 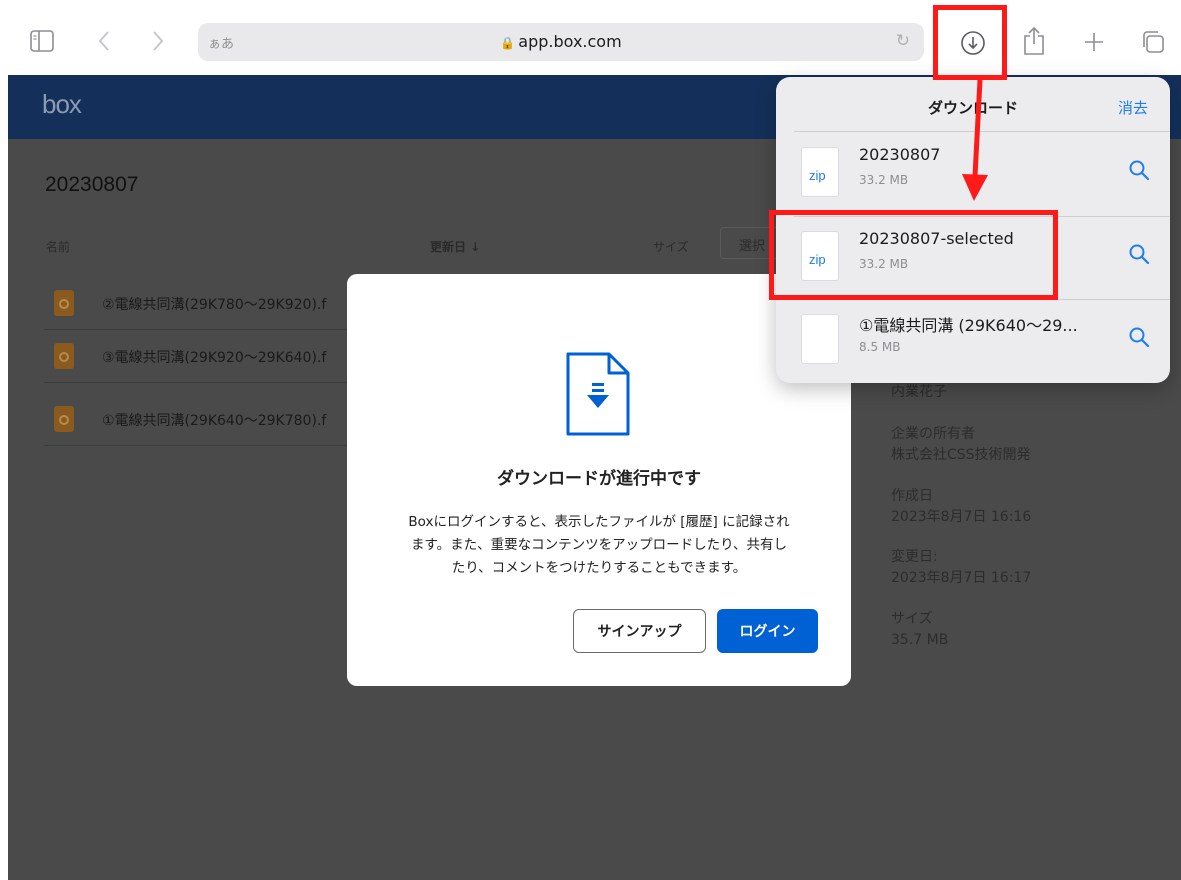 I want to click on modified-label: 変更日:, so click(x=914, y=557).